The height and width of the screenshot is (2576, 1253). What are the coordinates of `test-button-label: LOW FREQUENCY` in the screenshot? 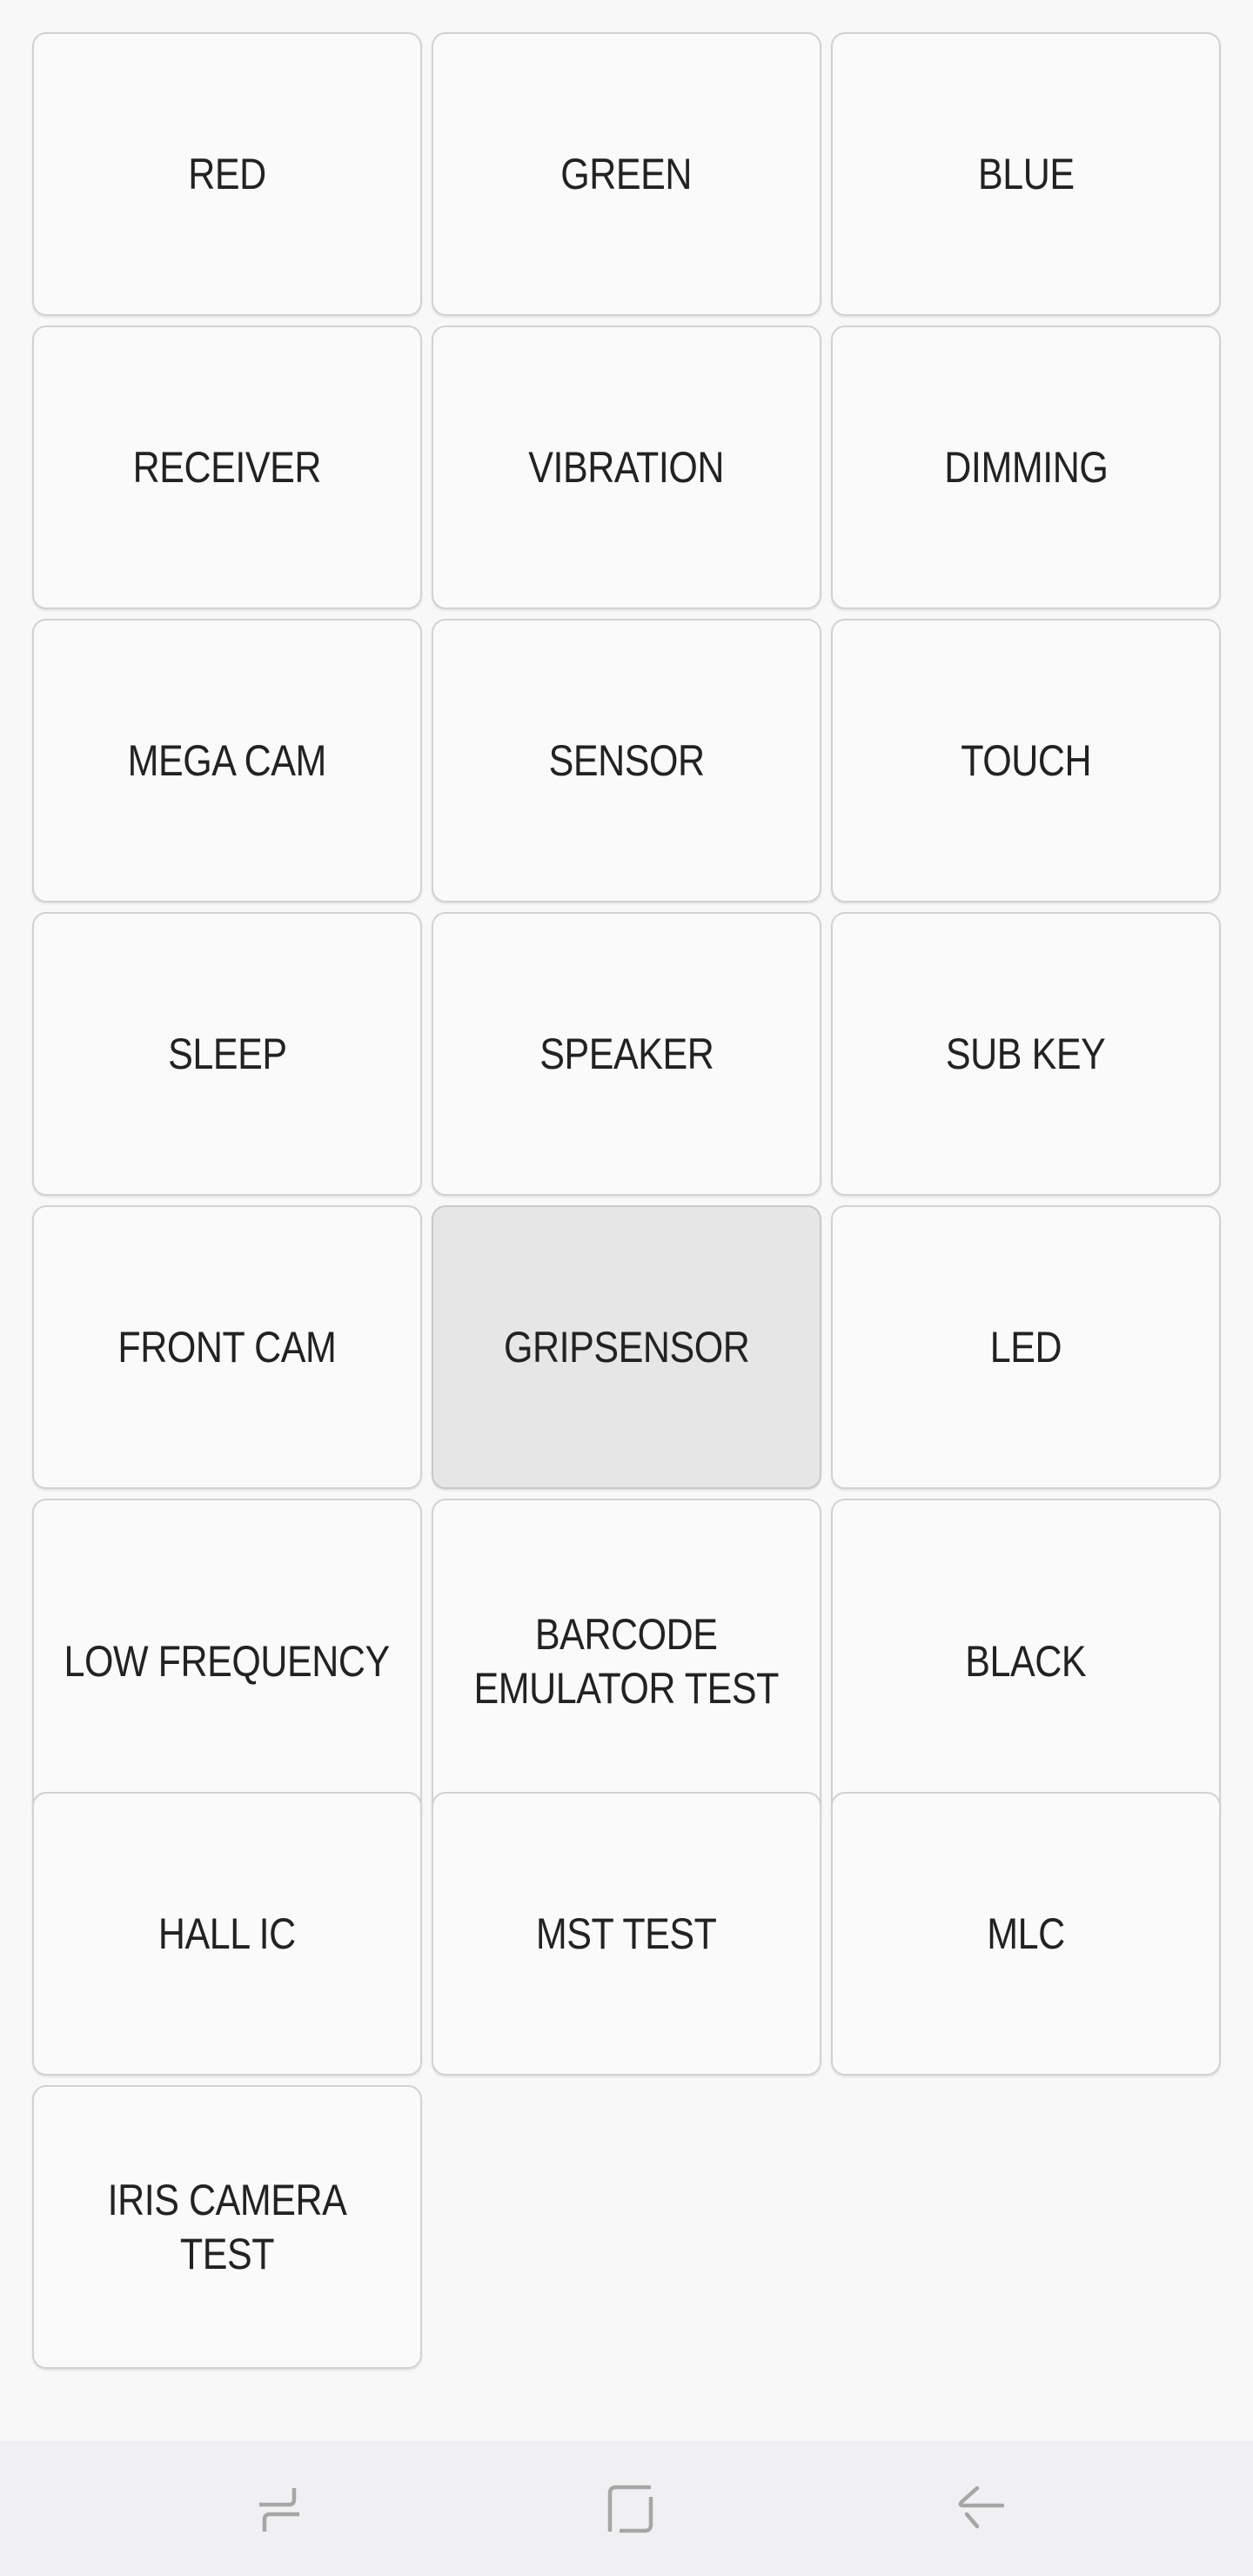 It's located at (228, 1661).